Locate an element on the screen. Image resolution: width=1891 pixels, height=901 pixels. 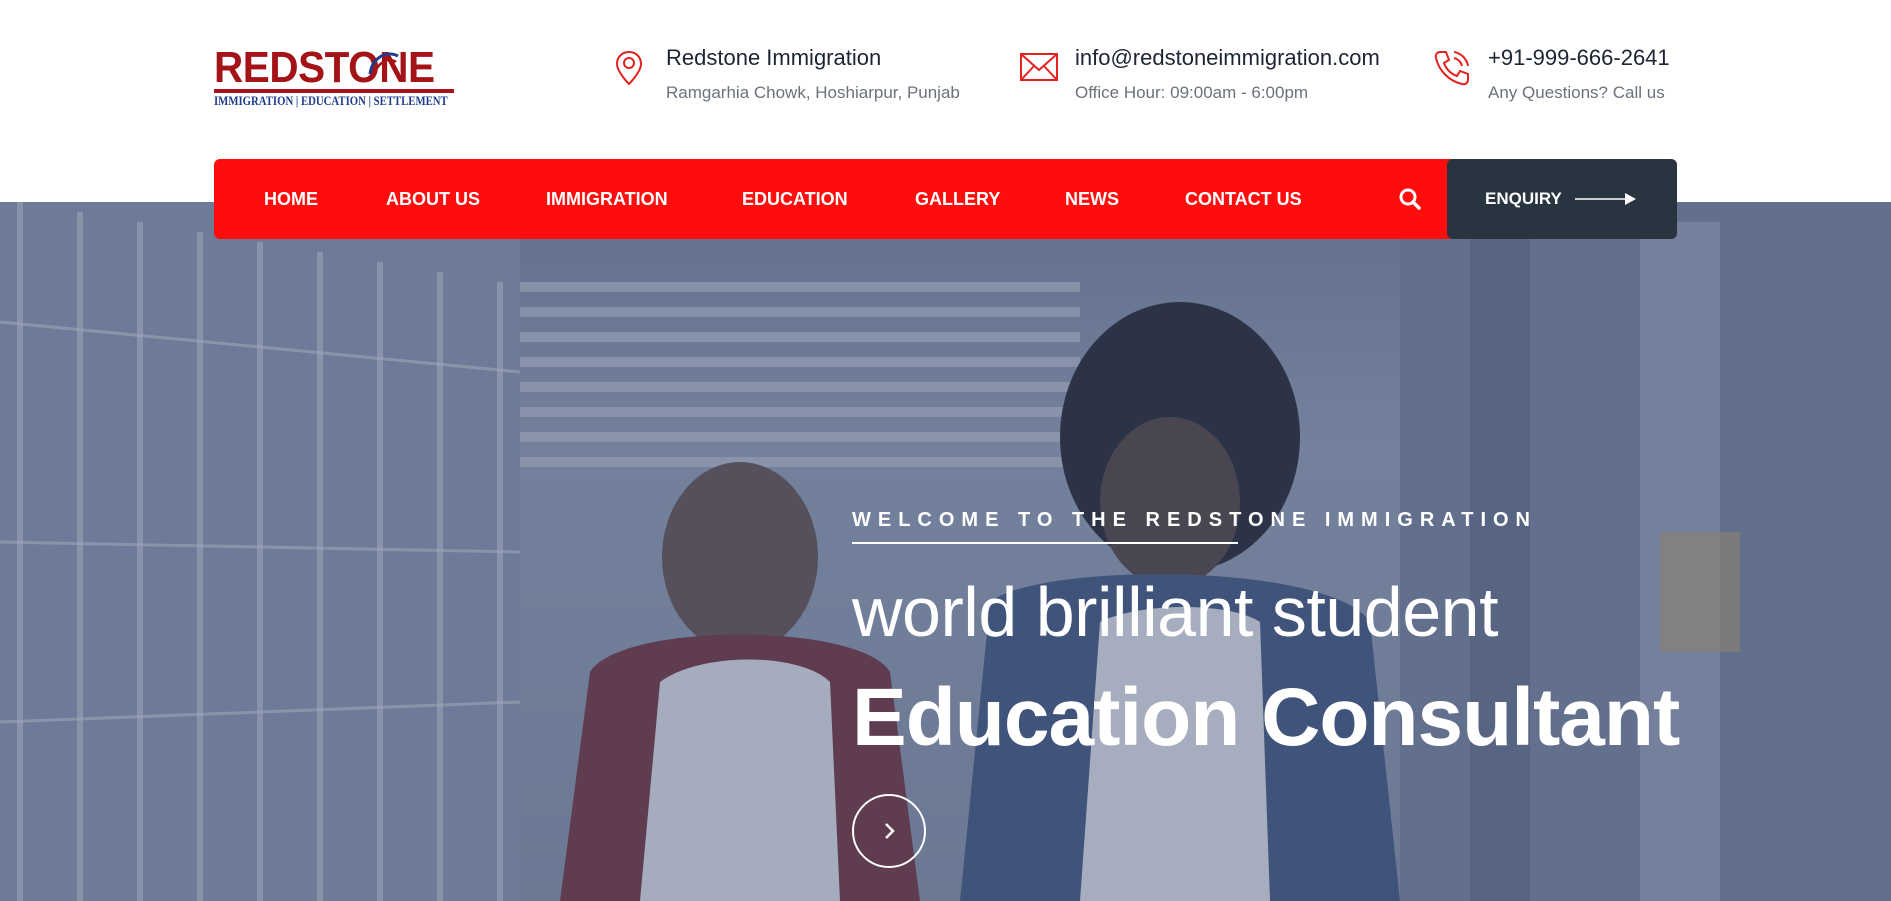
address-subtitle: Ramgarhia Chowk, Hoshiarpur, Punjab is located at coordinates (813, 92).